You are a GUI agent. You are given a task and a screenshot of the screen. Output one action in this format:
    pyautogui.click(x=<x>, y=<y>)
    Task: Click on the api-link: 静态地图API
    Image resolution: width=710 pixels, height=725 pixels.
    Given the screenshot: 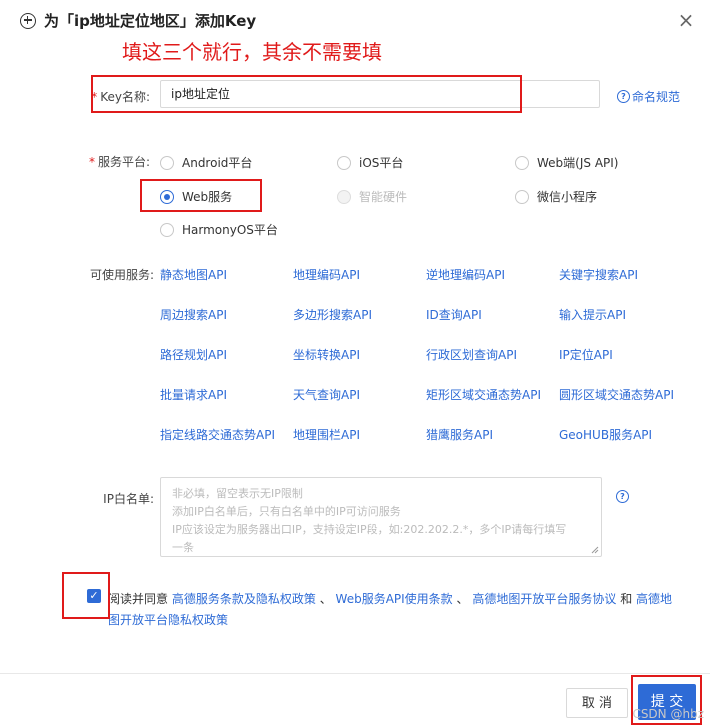 What is the action you would take?
    pyautogui.click(x=193, y=274)
    